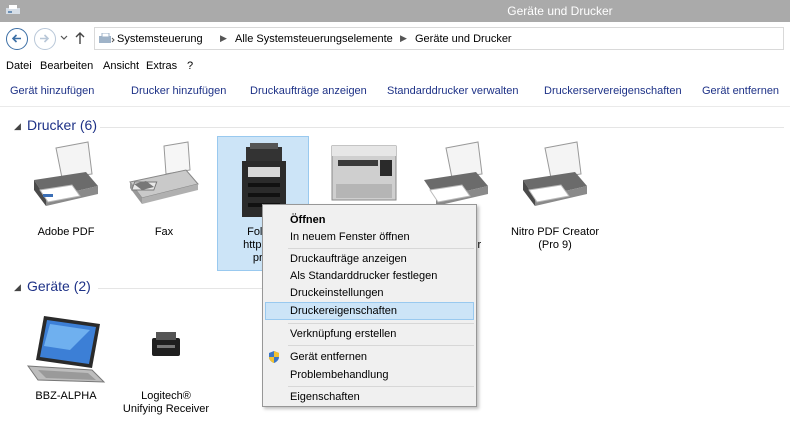  I want to click on menu-bearbeiten: Bearbeiten, so click(66, 66).